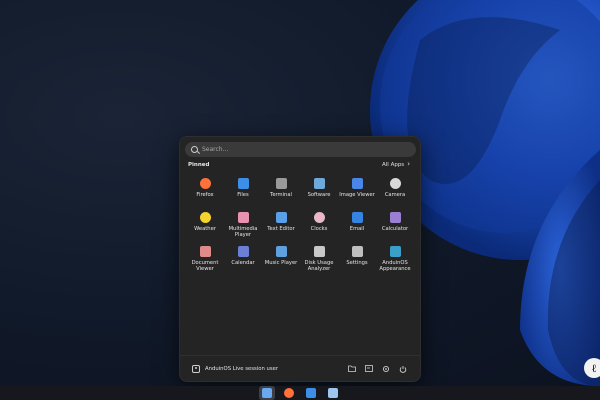  What do you see at coordinates (395, 183) in the screenshot?
I see `camera-icon` at bounding box center [395, 183].